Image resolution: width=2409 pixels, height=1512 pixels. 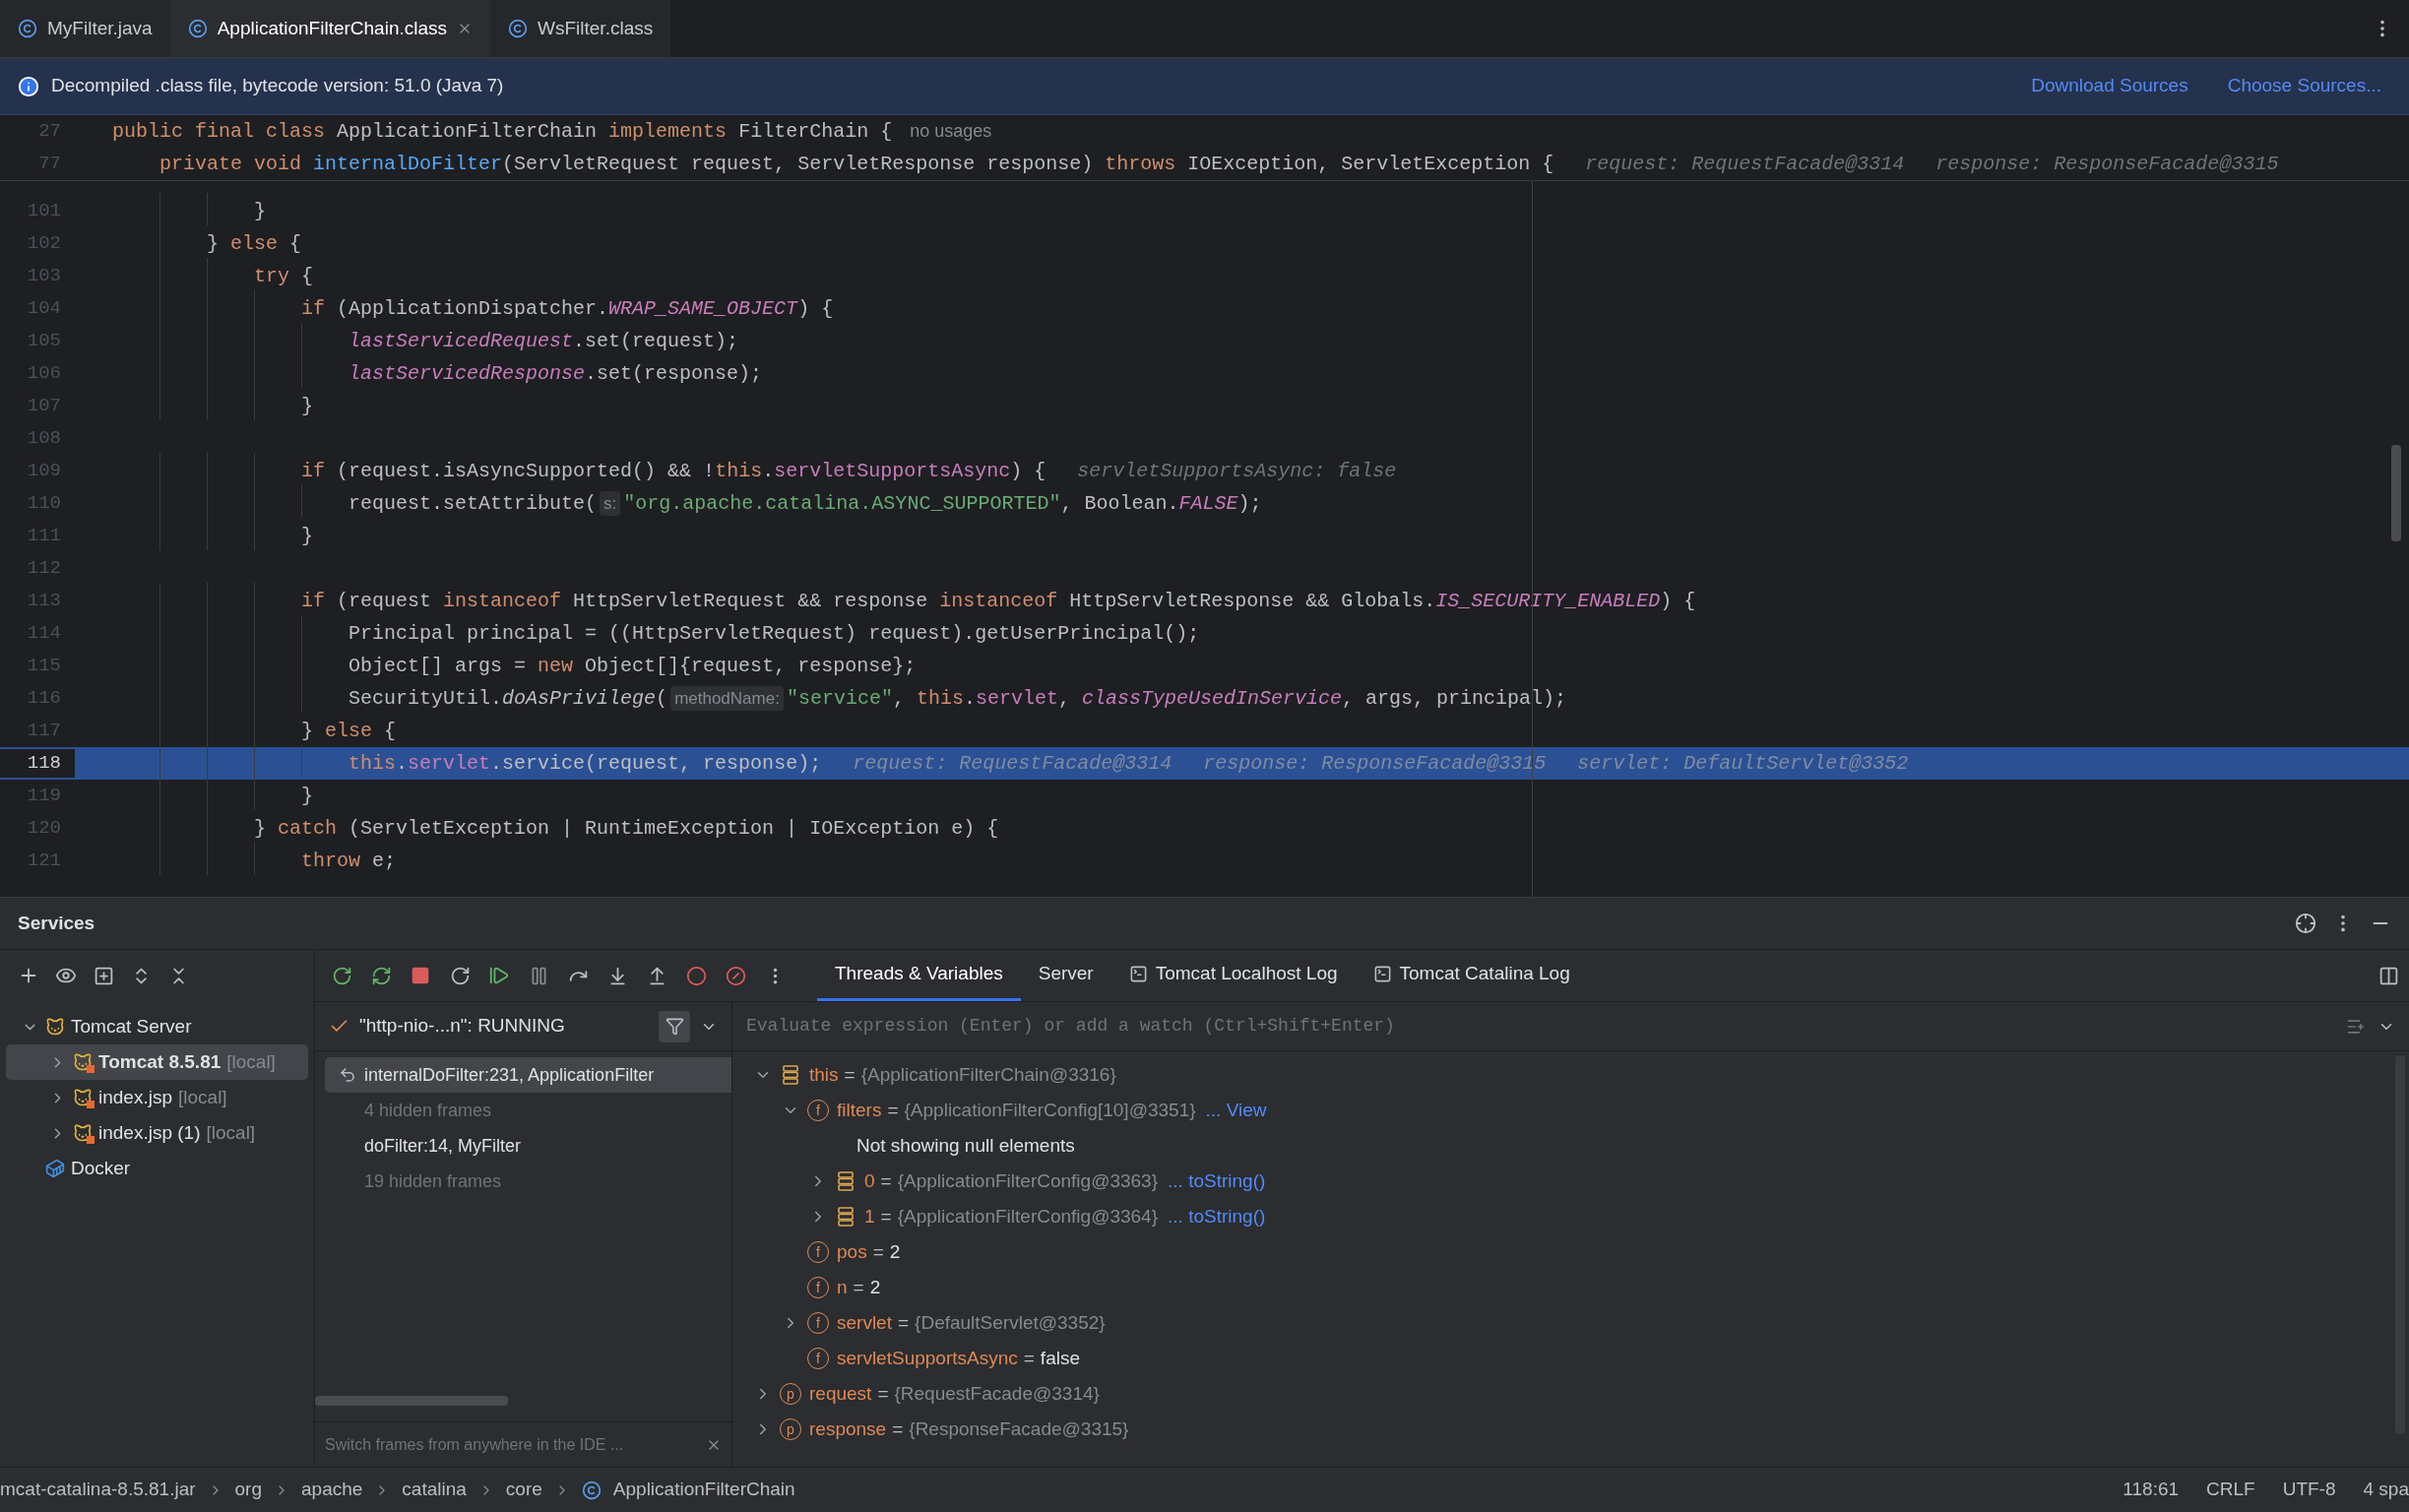 I want to click on code-text: }, so click(x=260, y=211).